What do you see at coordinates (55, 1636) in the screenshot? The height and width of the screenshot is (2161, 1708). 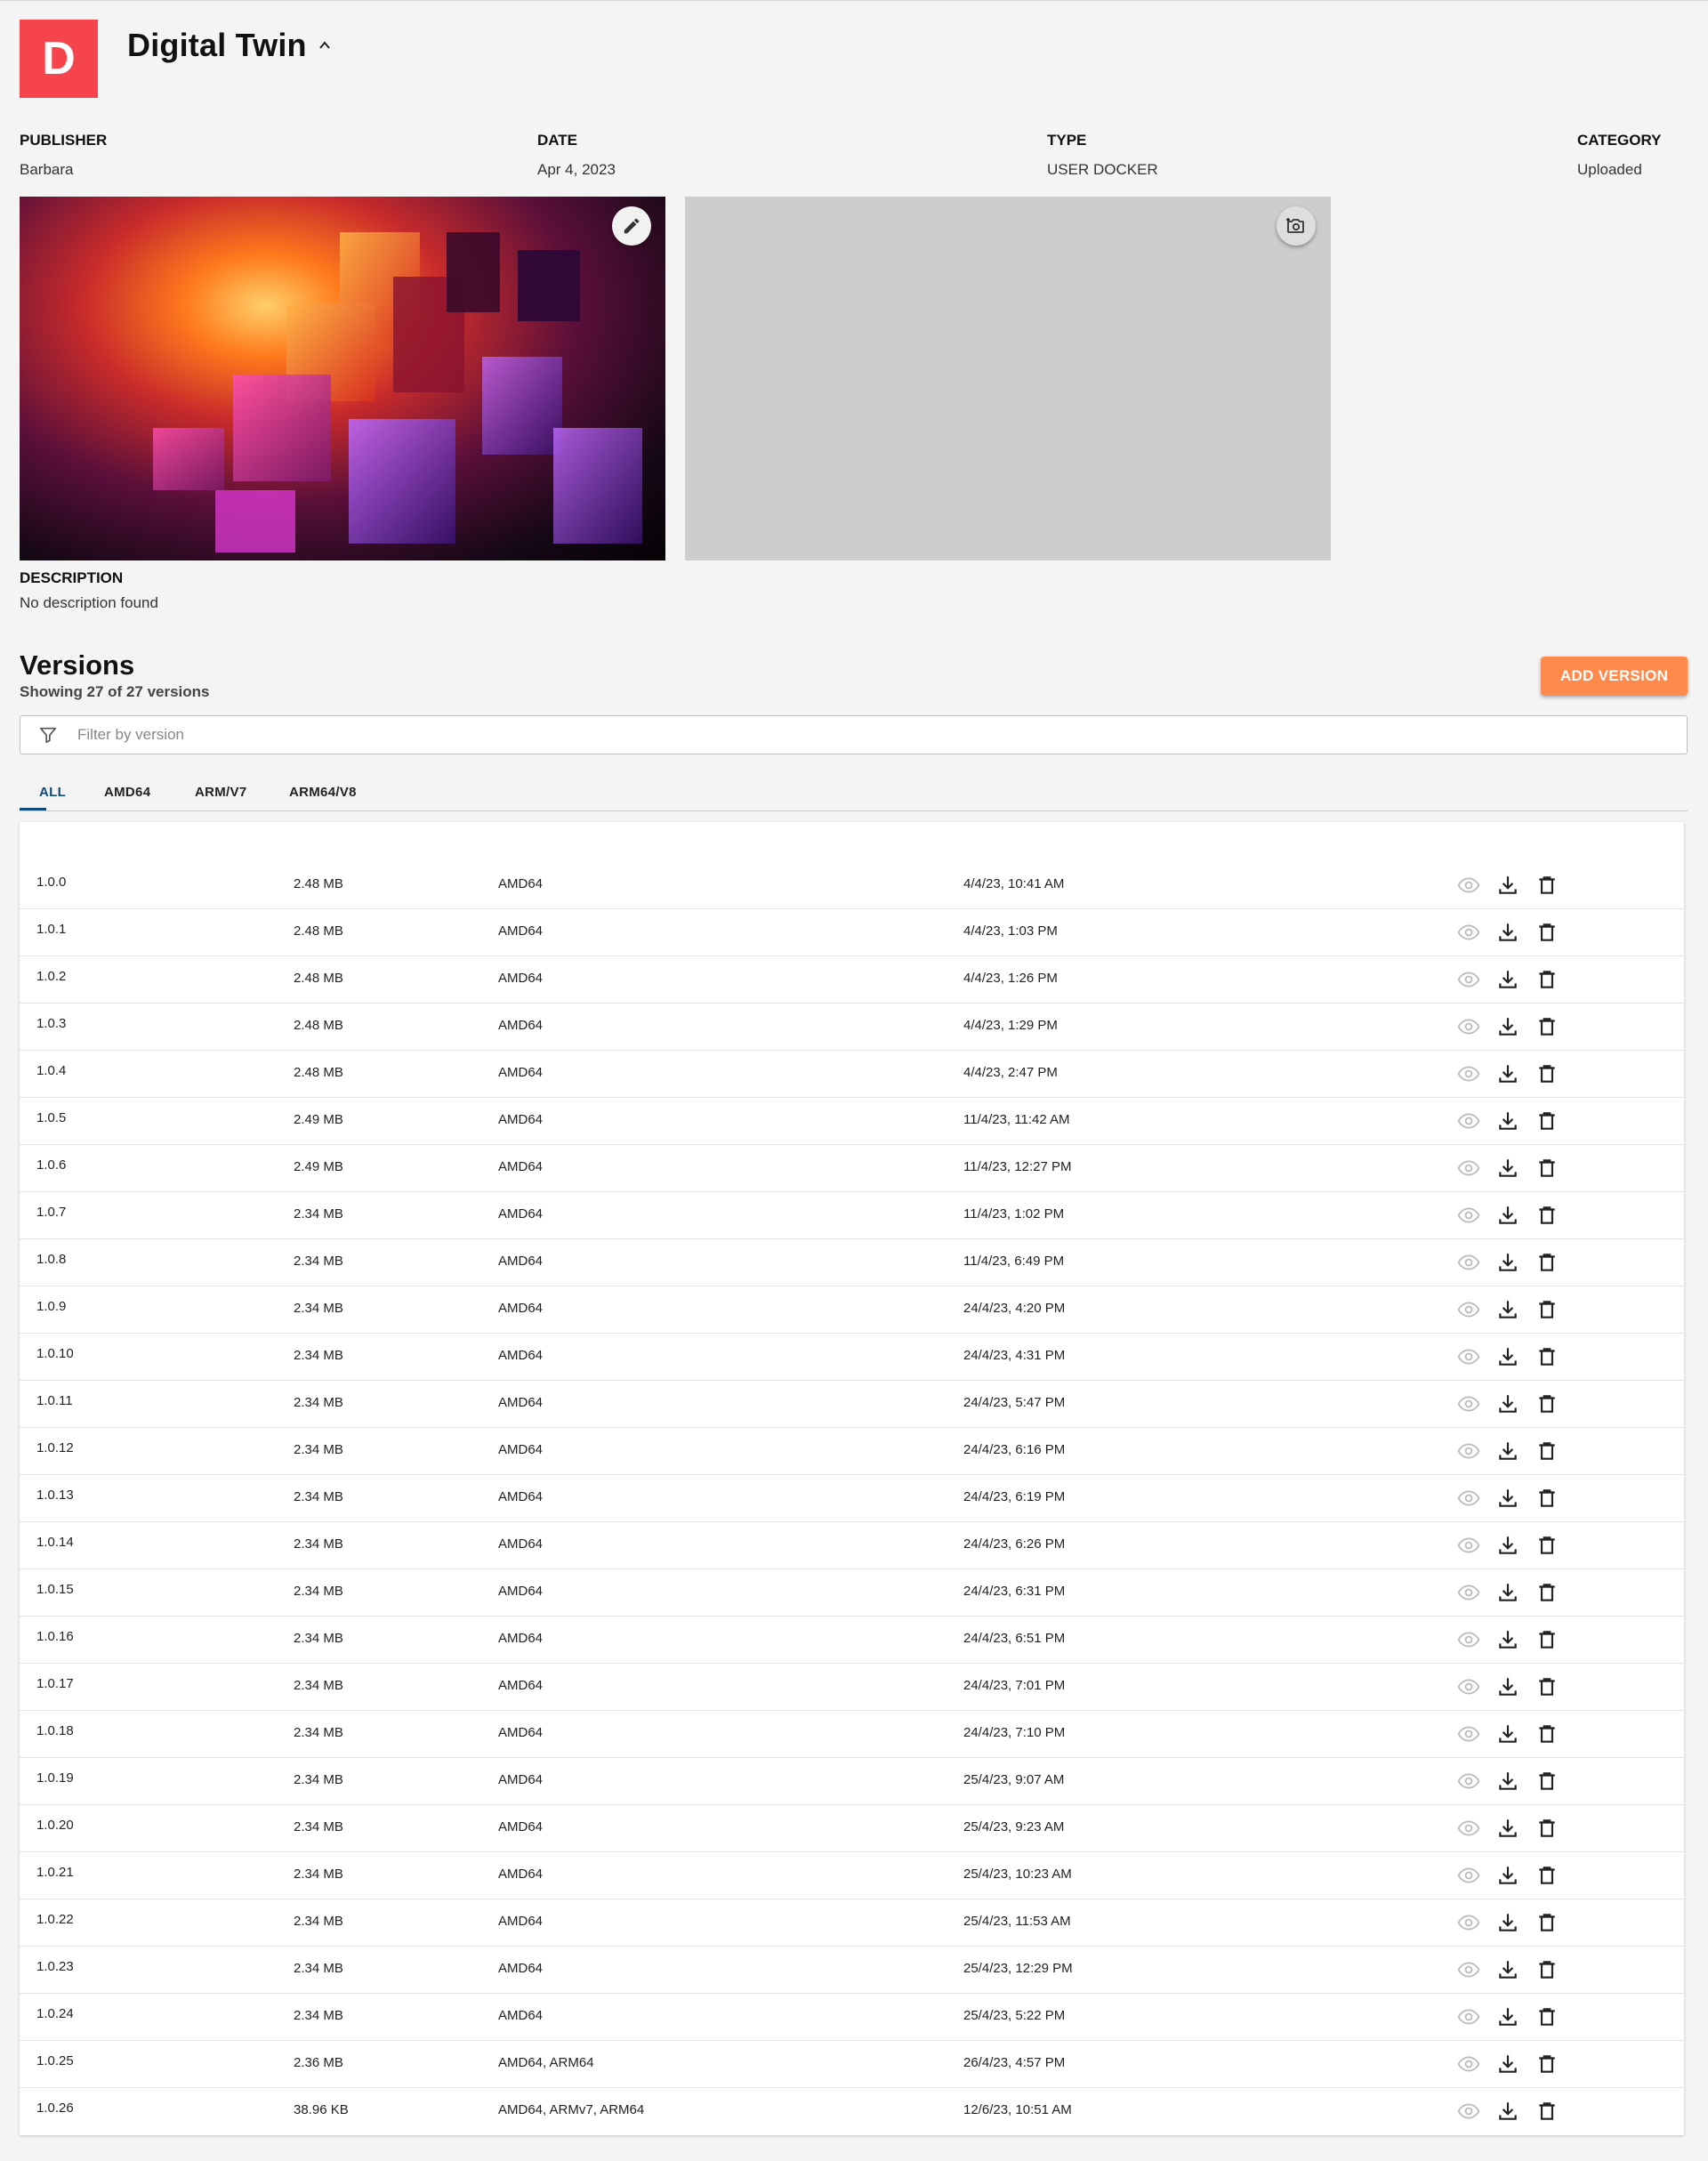 I see `version-cell: 1.0.16` at bounding box center [55, 1636].